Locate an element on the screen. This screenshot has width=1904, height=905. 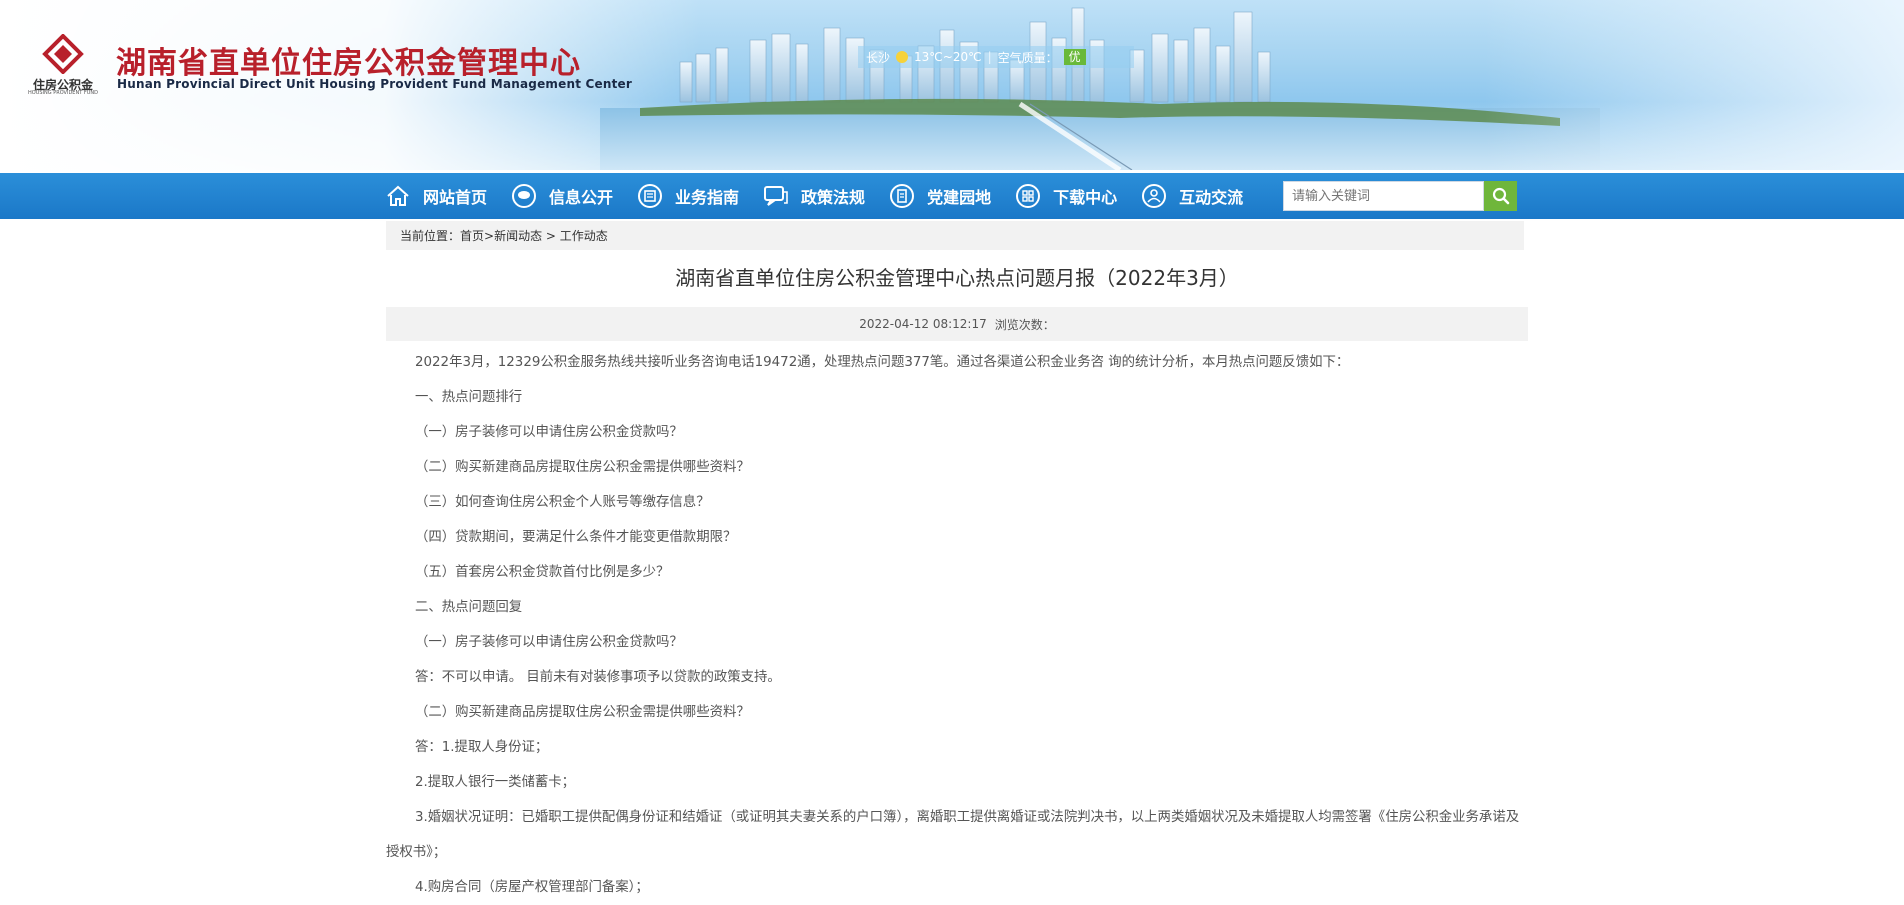
breadcrumb-current-link: 工作动态 is located at coordinates (584, 235).